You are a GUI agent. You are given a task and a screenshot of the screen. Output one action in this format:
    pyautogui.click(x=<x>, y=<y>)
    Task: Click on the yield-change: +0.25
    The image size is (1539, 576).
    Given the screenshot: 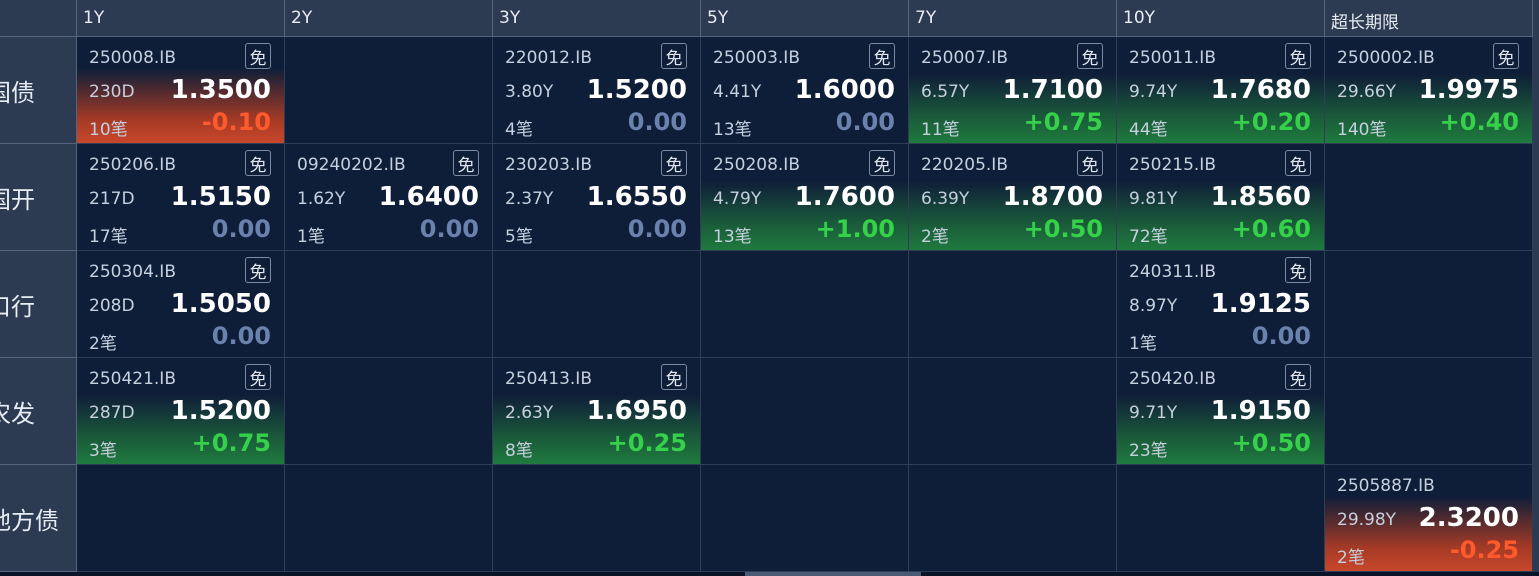 What is the action you would take?
    pyautogui.click(x=647, y=443)
    